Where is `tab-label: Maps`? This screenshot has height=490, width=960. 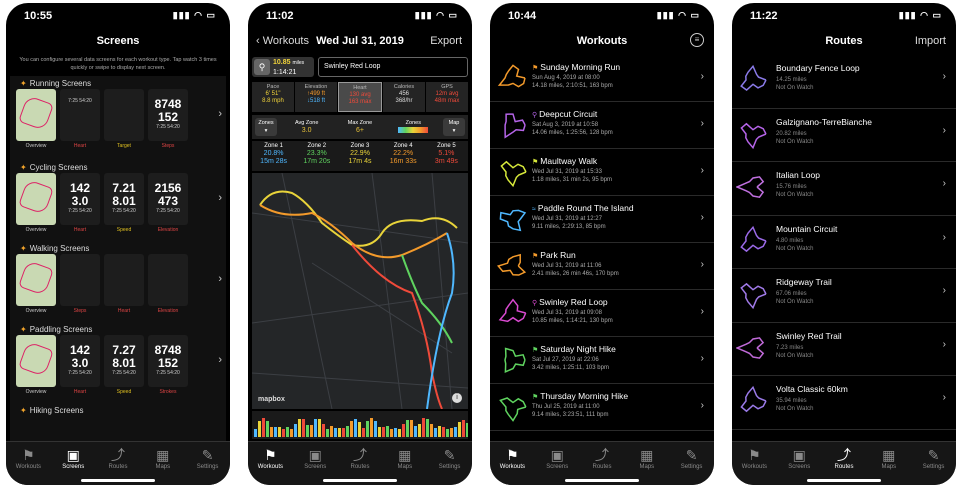 tab-label: Maps is located at coordinates (889, 467).